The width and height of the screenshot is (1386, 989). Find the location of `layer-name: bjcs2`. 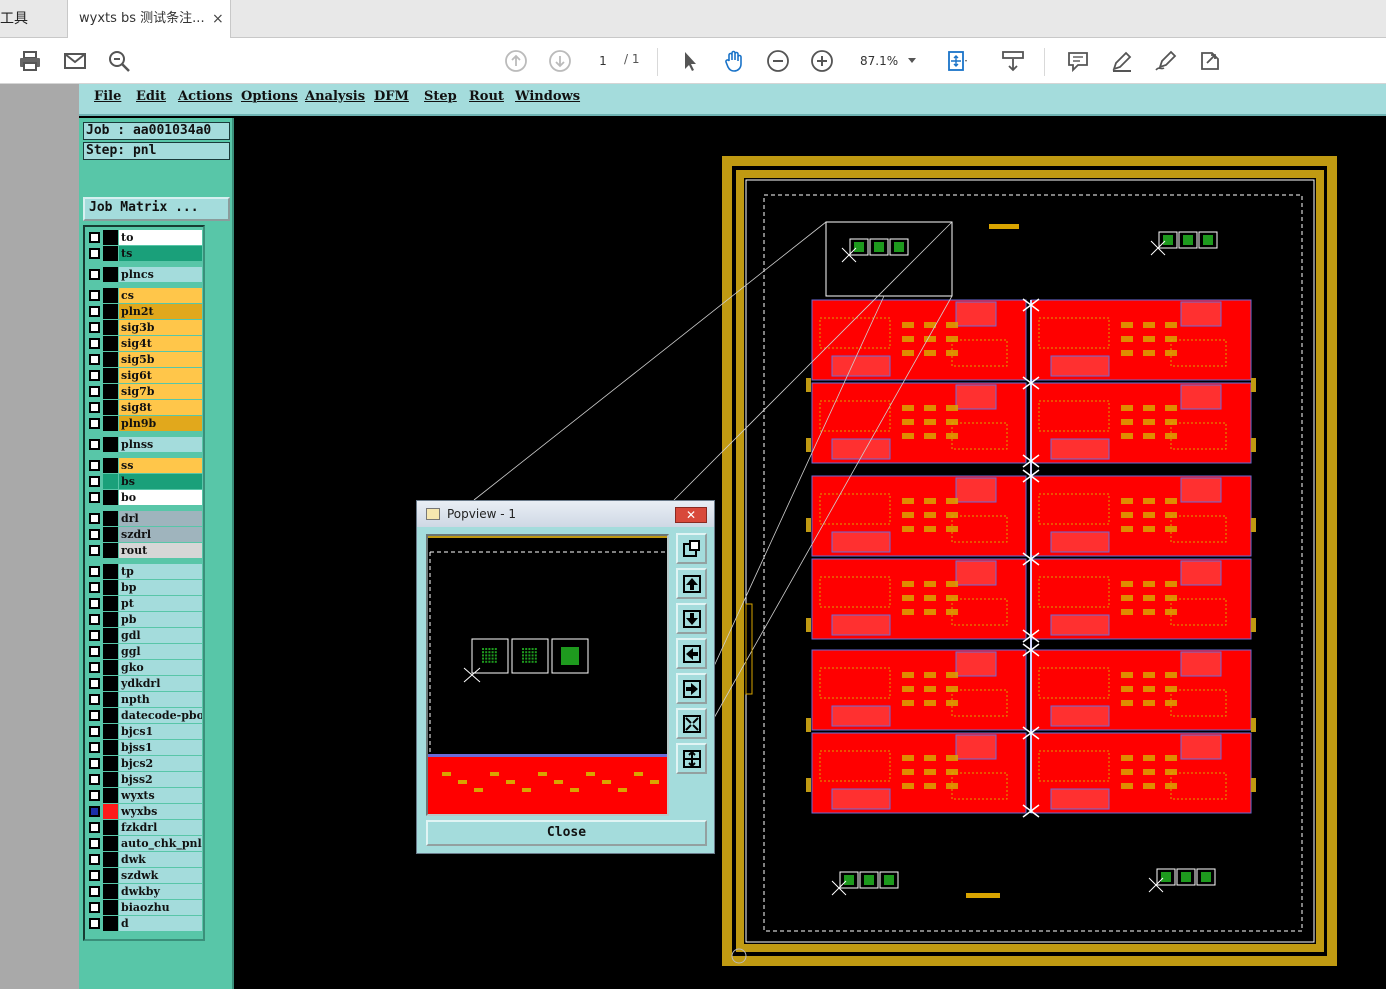

layer-name: bjcs2 is located at coordinates (160, 763).